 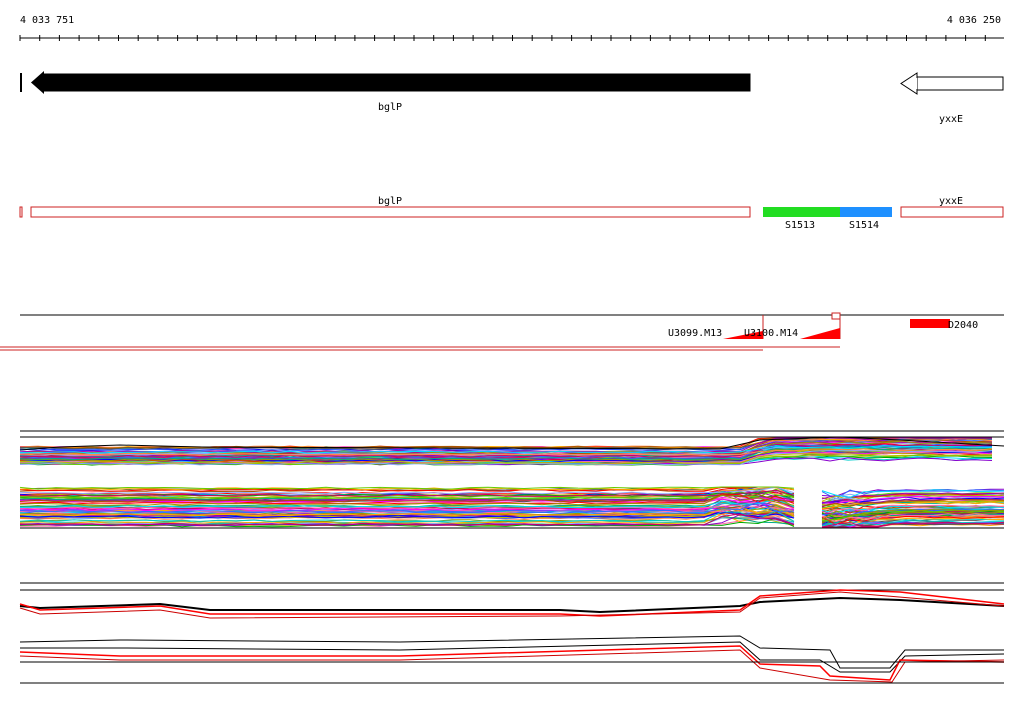 What do you see at coordinates (974, 20) in the screenshot?
I see `ruler-end-label: 4 036 250` at bounding box center [974, 20].